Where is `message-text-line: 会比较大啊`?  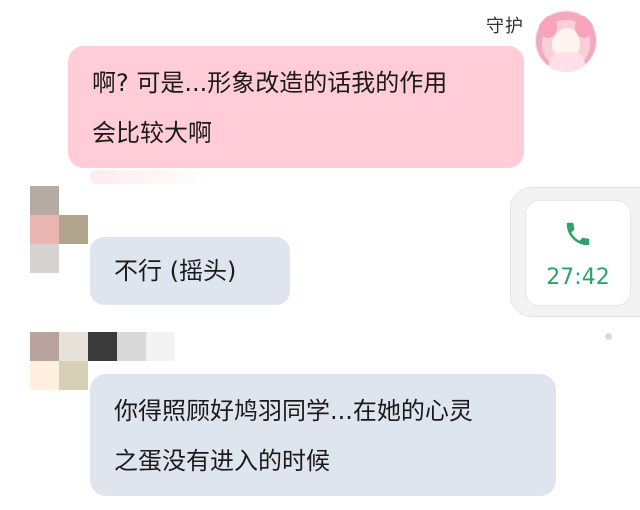 message-text-line: 会比较大啊 is located at coordinates (152, 133).